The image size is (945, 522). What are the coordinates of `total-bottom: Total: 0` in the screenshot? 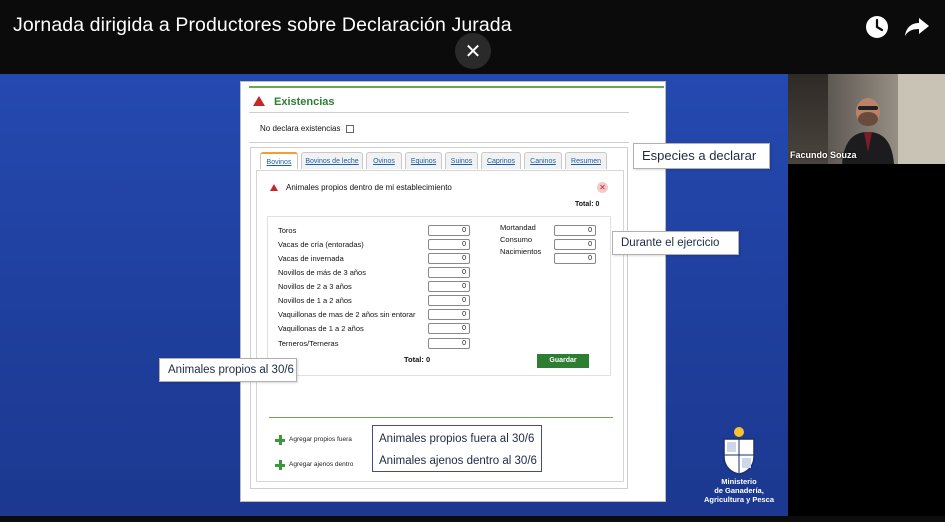 It's located at (417, 359).